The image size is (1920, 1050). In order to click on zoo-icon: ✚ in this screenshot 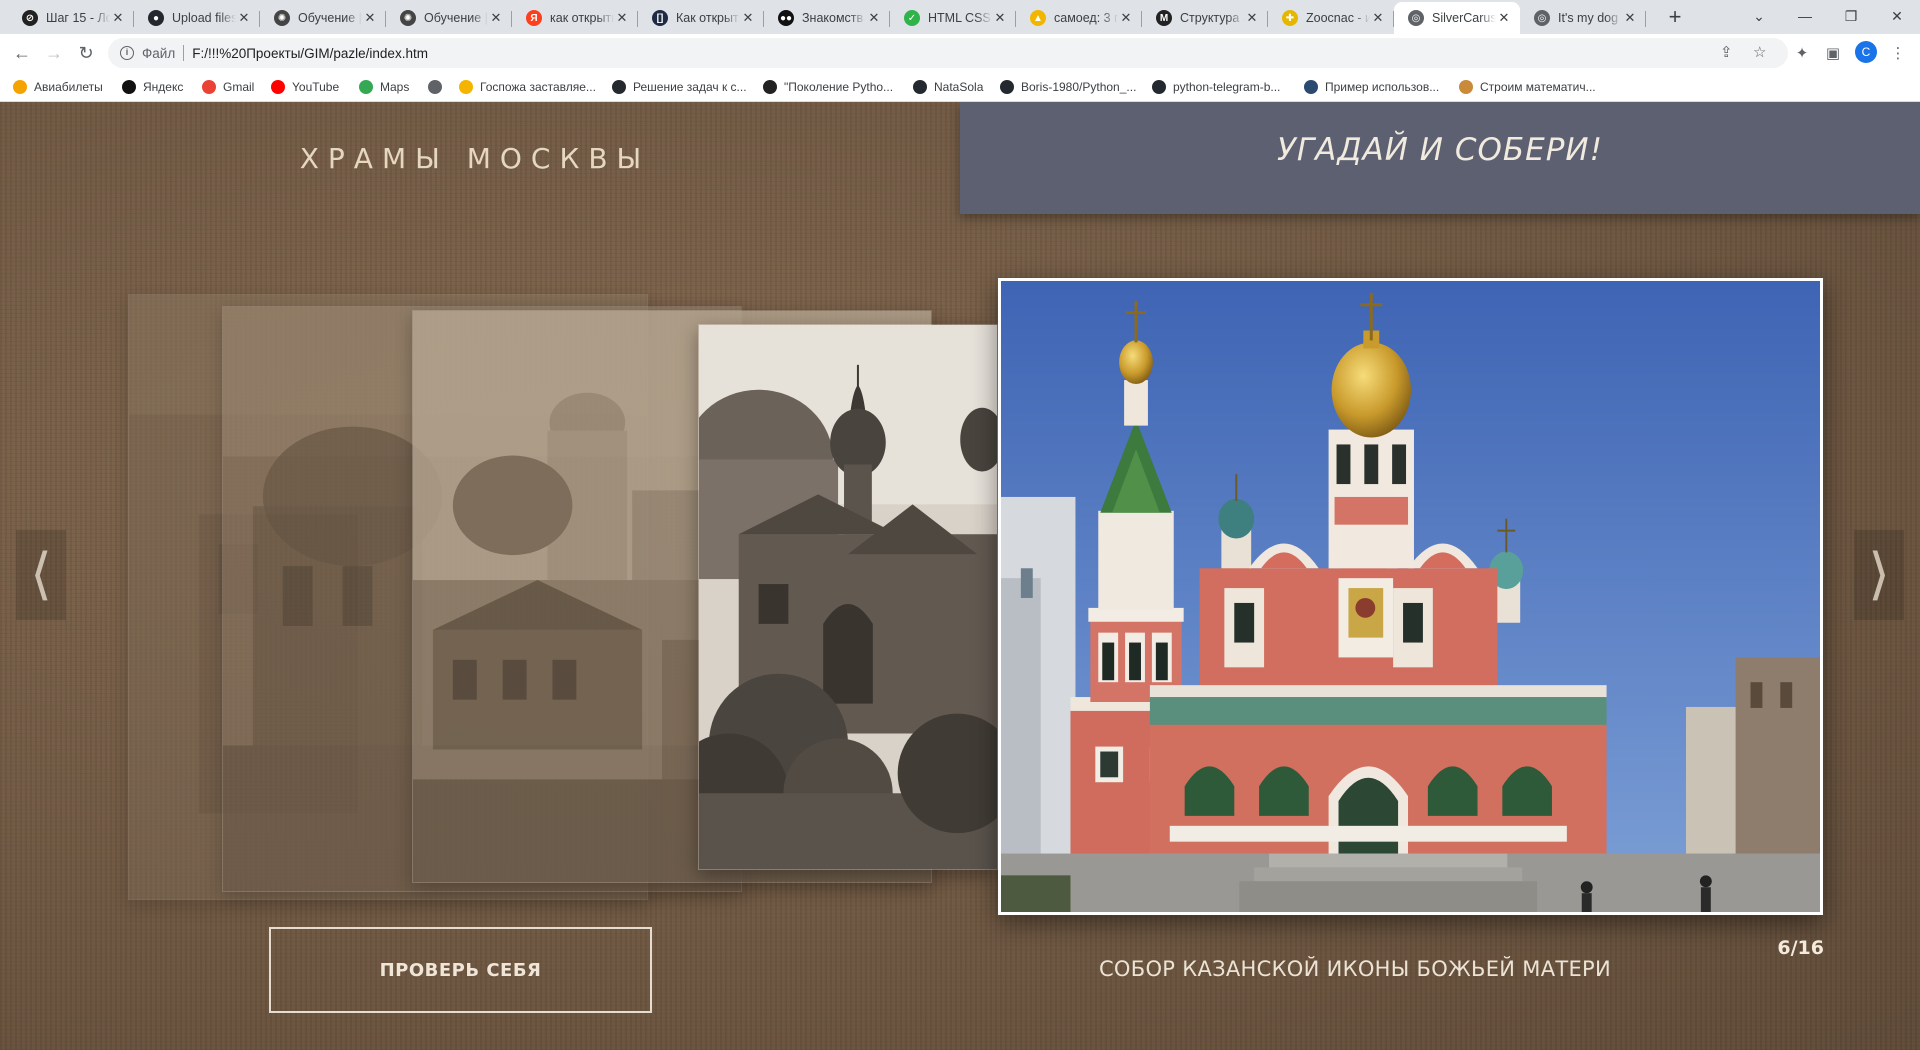, I will do `click(1290, 18)`.